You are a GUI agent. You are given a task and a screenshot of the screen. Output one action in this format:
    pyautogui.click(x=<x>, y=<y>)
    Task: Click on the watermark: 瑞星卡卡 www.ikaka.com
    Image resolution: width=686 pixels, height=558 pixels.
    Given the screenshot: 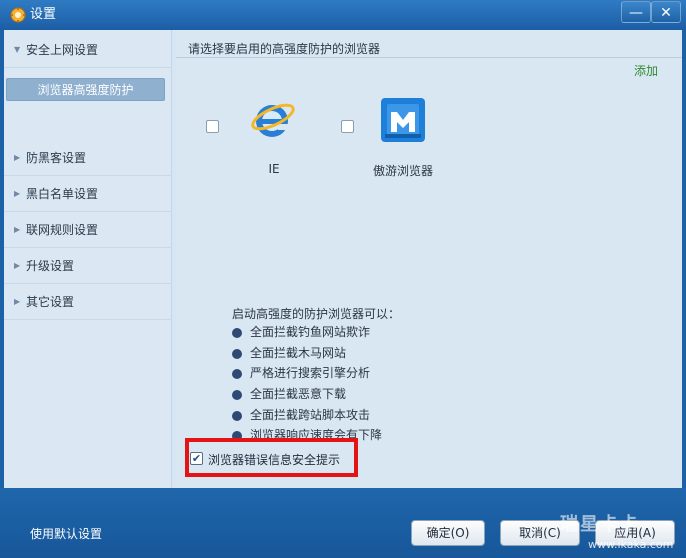 What is the action you would take?
    pyautogui.click(x=623, y=534)
    